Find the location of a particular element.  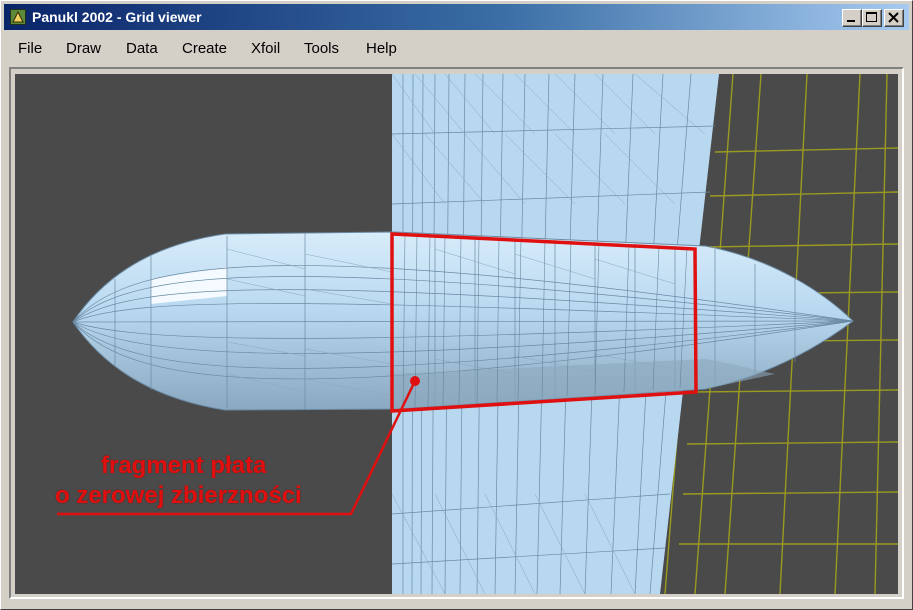

menu-tools: Tools is located at coordinates (321, 48).